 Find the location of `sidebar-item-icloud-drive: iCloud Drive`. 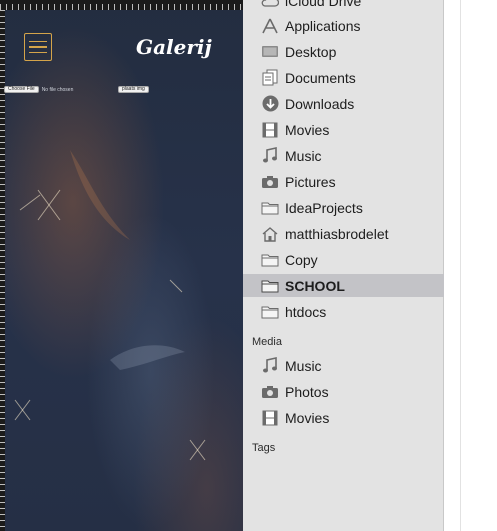

sidebar-item-icloud-drive: iCloud Drive is located at coordinates (343, 6).